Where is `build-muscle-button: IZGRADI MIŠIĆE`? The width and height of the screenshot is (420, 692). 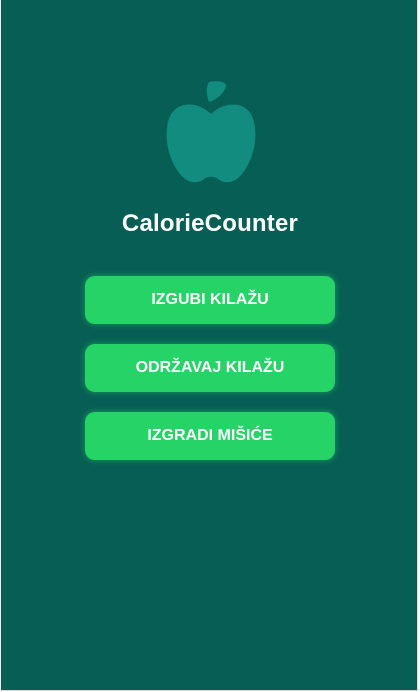 build-muscle-button: IZGRADI MIŠIĆE is located at coordinates (210, 436).